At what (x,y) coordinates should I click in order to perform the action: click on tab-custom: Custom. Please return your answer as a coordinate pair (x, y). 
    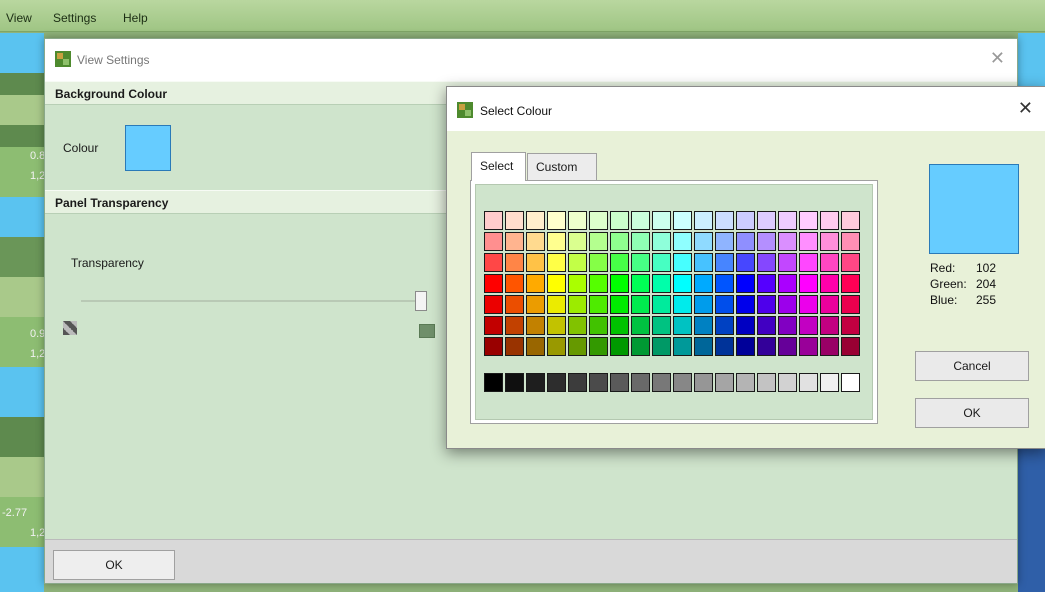
    Looking at the image, I should click on (562, 166).